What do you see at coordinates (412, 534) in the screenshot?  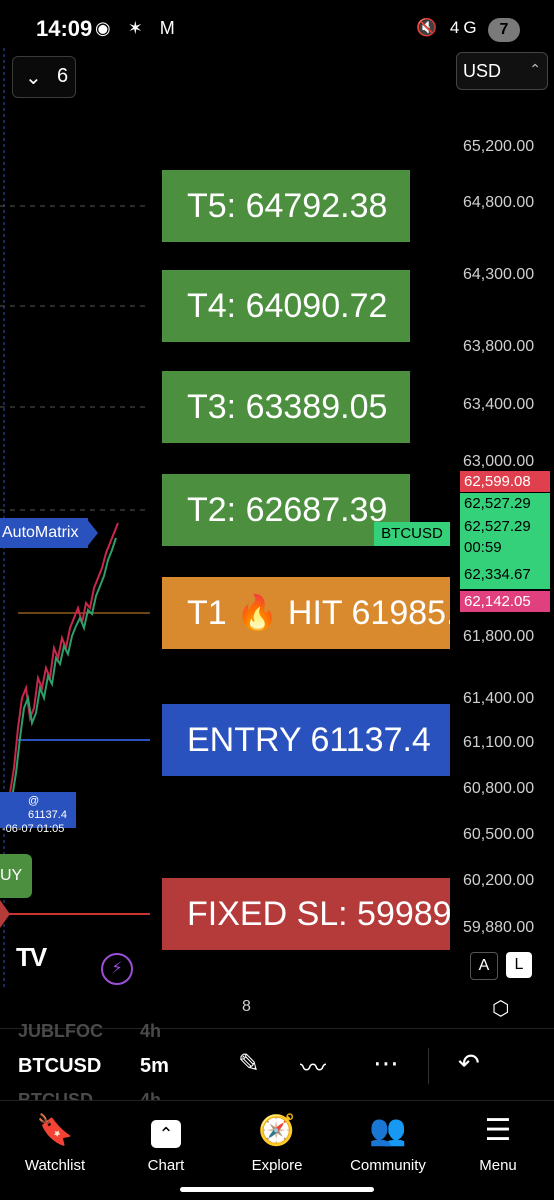 I see `symbol-badge: BTCUSD` at bounding box center [412, 534].